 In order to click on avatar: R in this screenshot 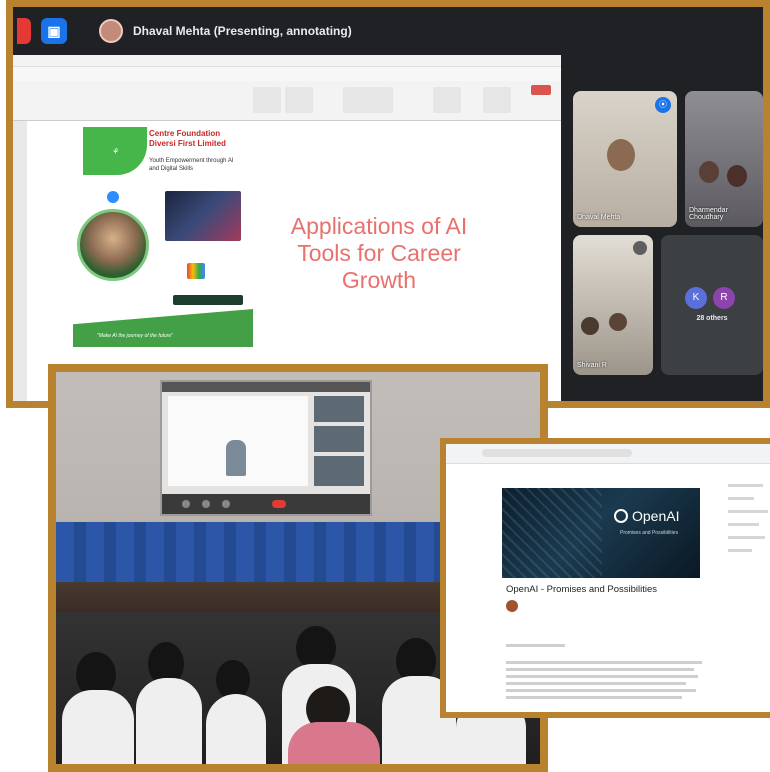, I will do `click(724, 298)`.